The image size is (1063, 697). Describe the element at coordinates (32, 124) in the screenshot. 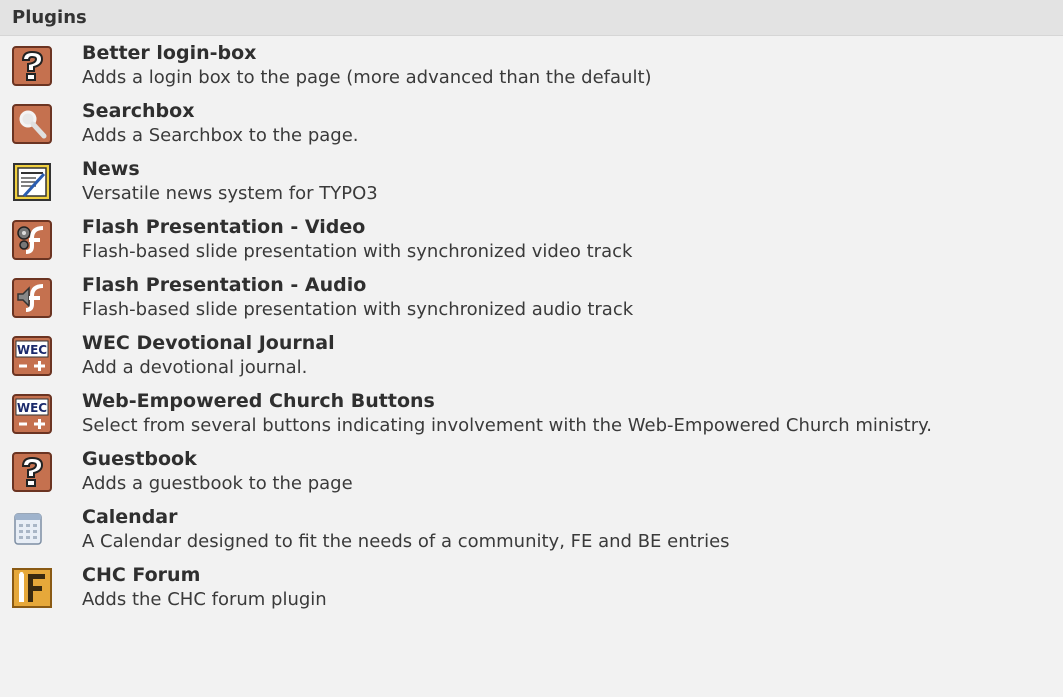

I see `magnifier-icon` at that location.